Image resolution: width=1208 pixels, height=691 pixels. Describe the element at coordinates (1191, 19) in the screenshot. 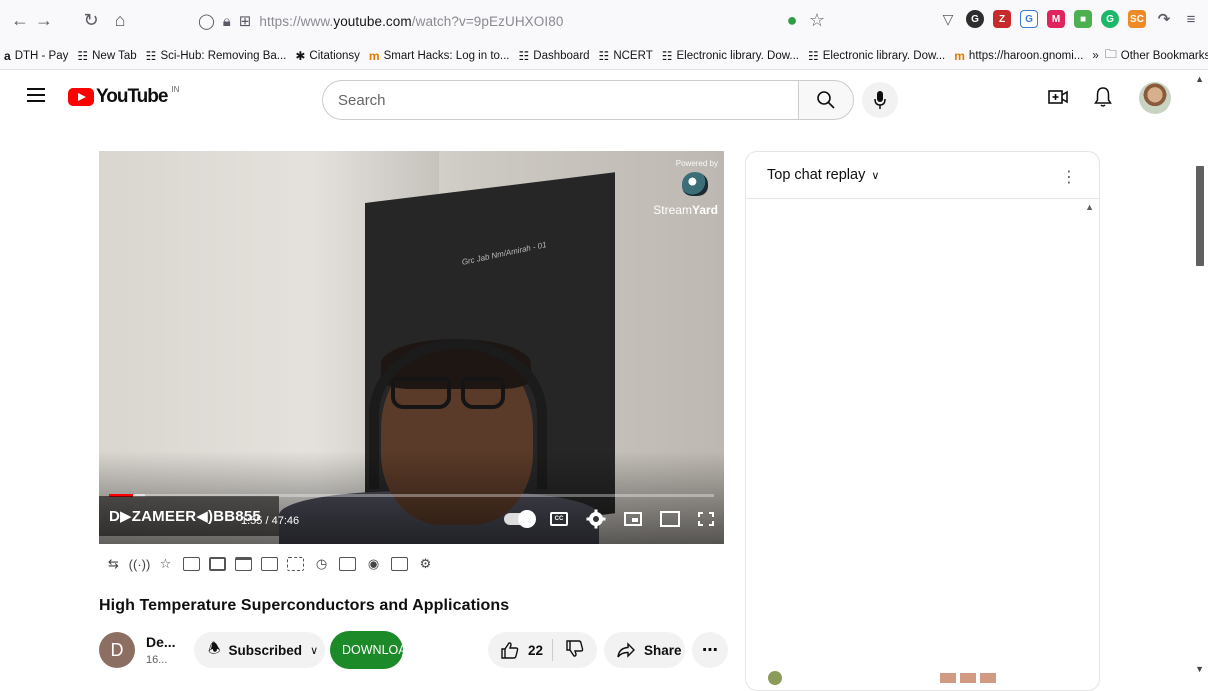

I see `menu-icon: ≡` at that location.